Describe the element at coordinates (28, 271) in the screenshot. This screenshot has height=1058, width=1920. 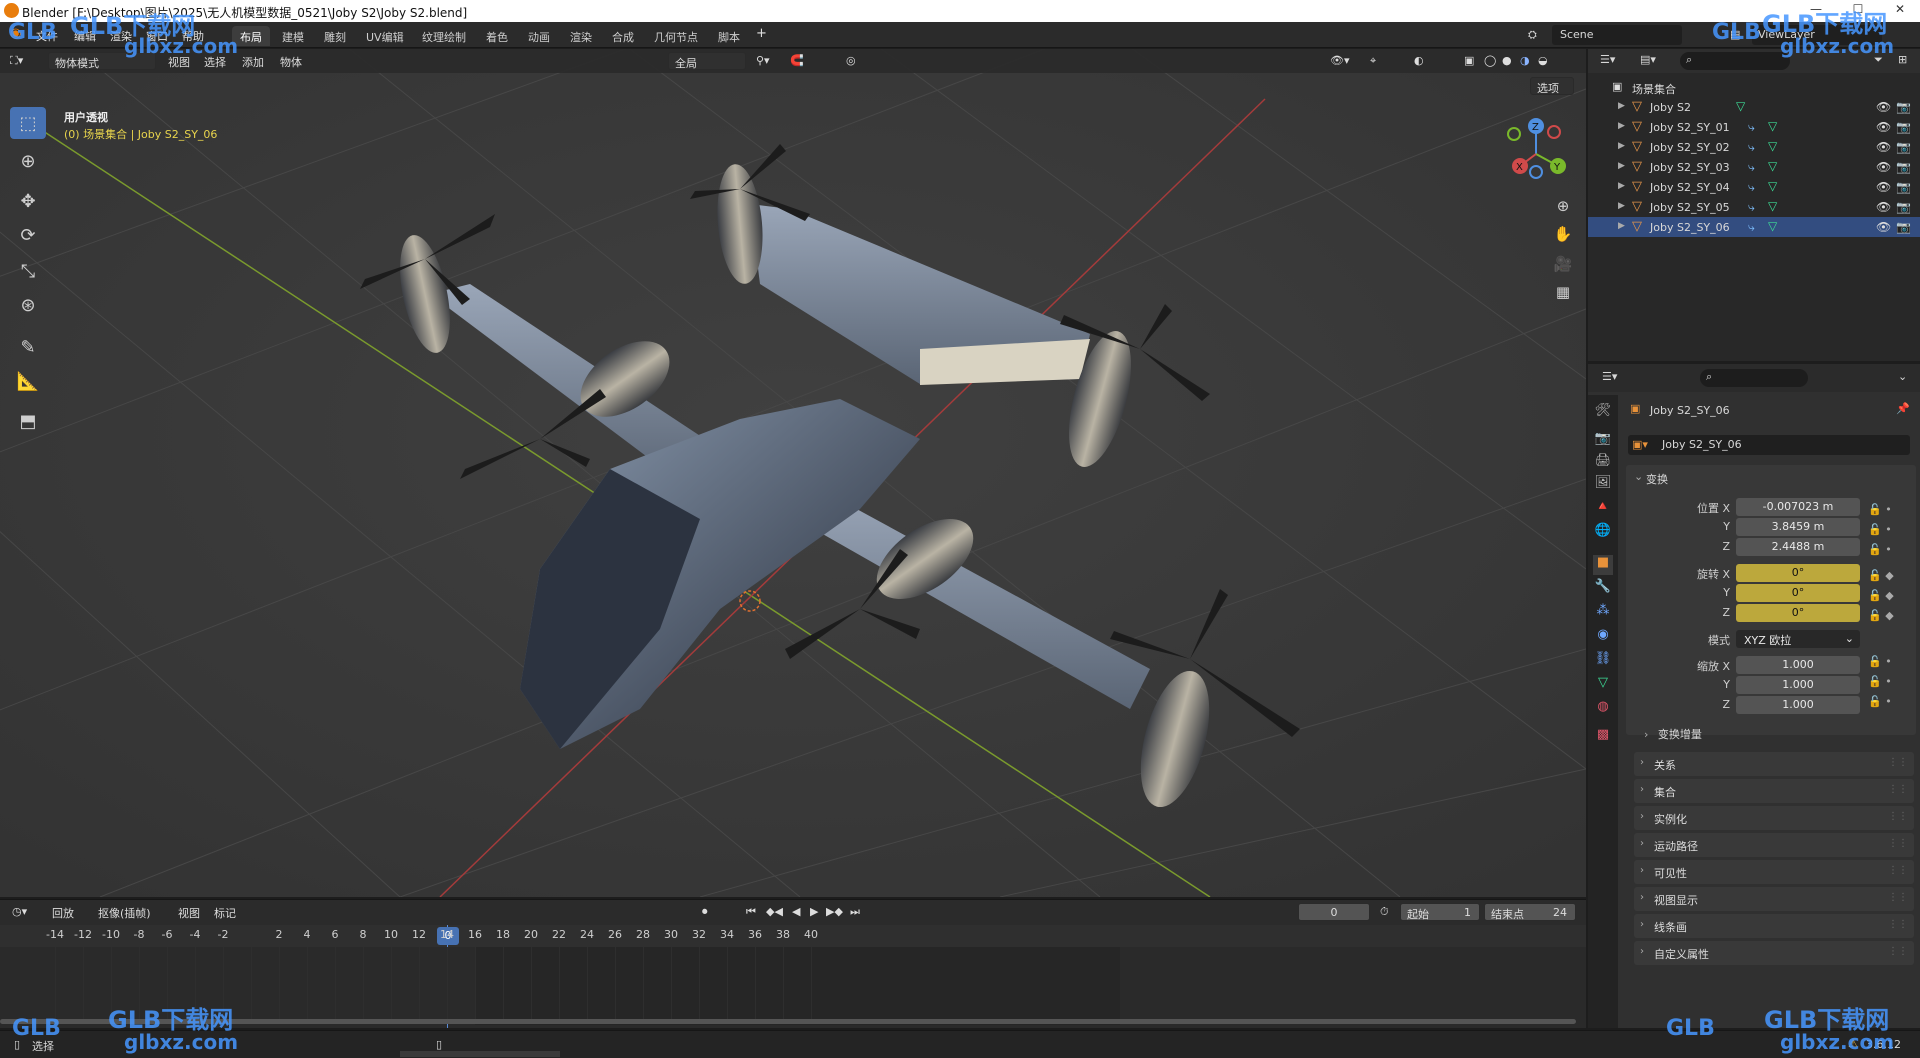
I see `scale-tool: ⤡` at that location.